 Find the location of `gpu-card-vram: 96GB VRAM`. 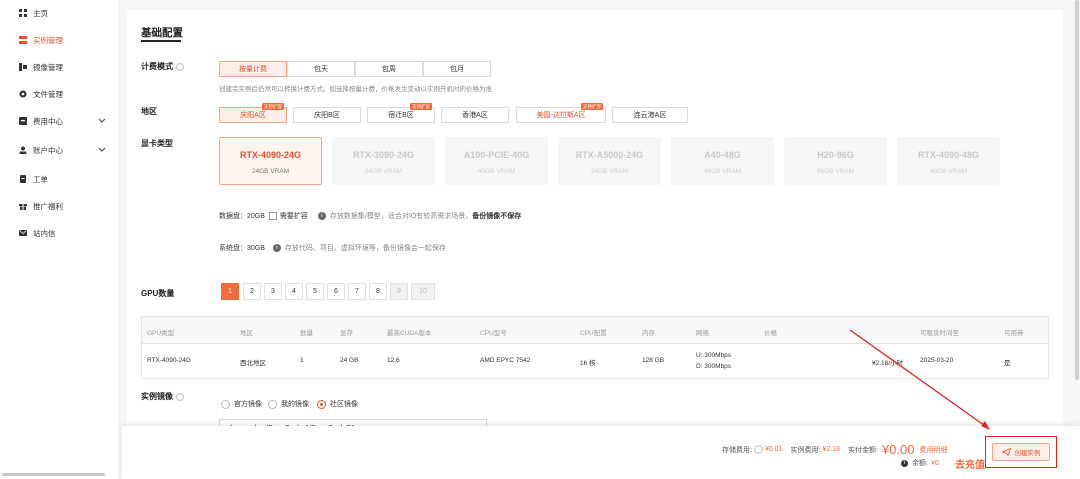

gpu-card-vram: 96GB VRAM is located at coordinates (835, 171).